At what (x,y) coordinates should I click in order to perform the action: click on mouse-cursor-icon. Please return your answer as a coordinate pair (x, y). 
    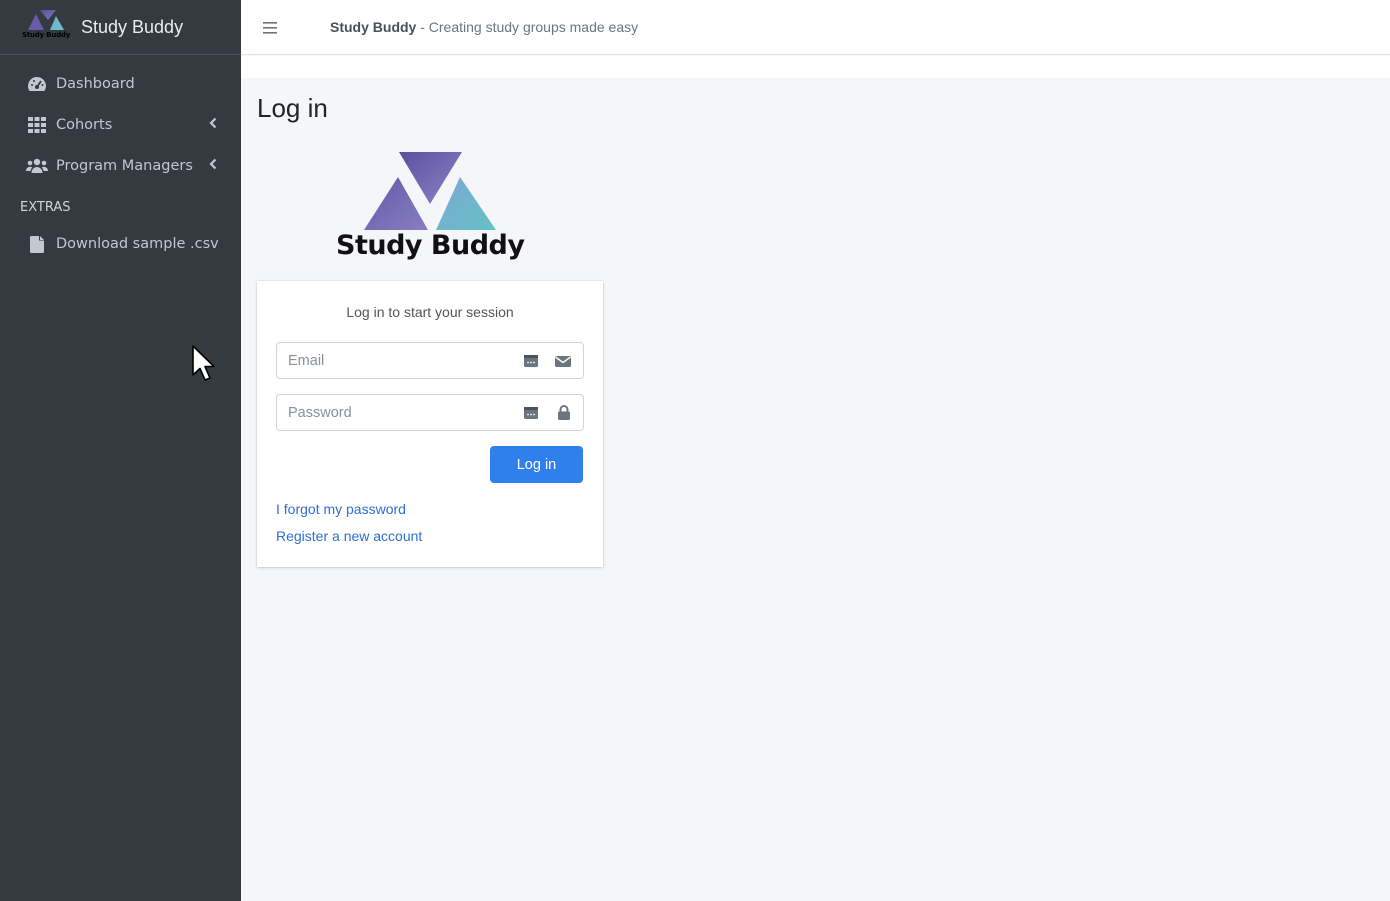
    Looking at the image, I should click on (205, 366).